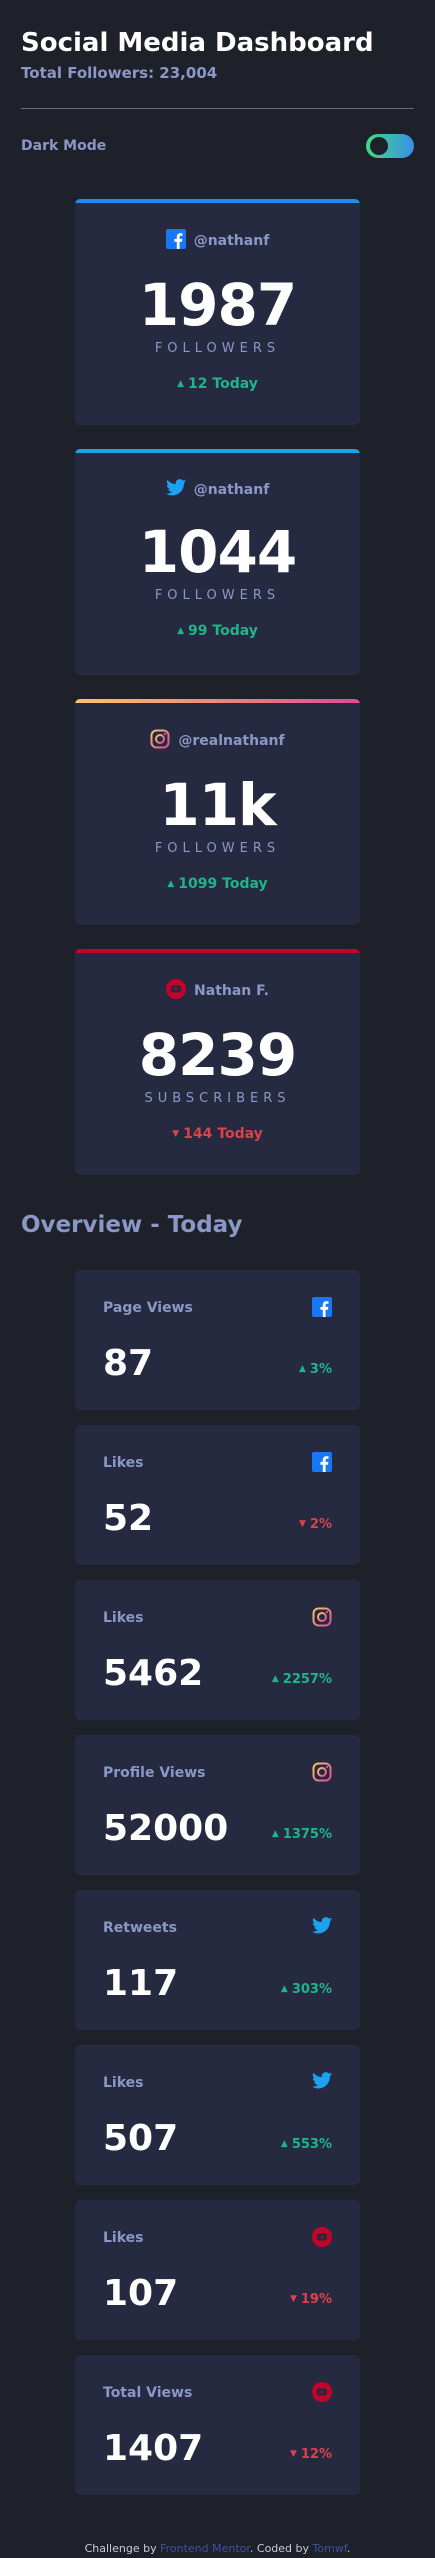 This screenshot has width=435, height=2558. I want to click on overview-card: Likes 5462 ▲ 2257%, so click(217, 1650).